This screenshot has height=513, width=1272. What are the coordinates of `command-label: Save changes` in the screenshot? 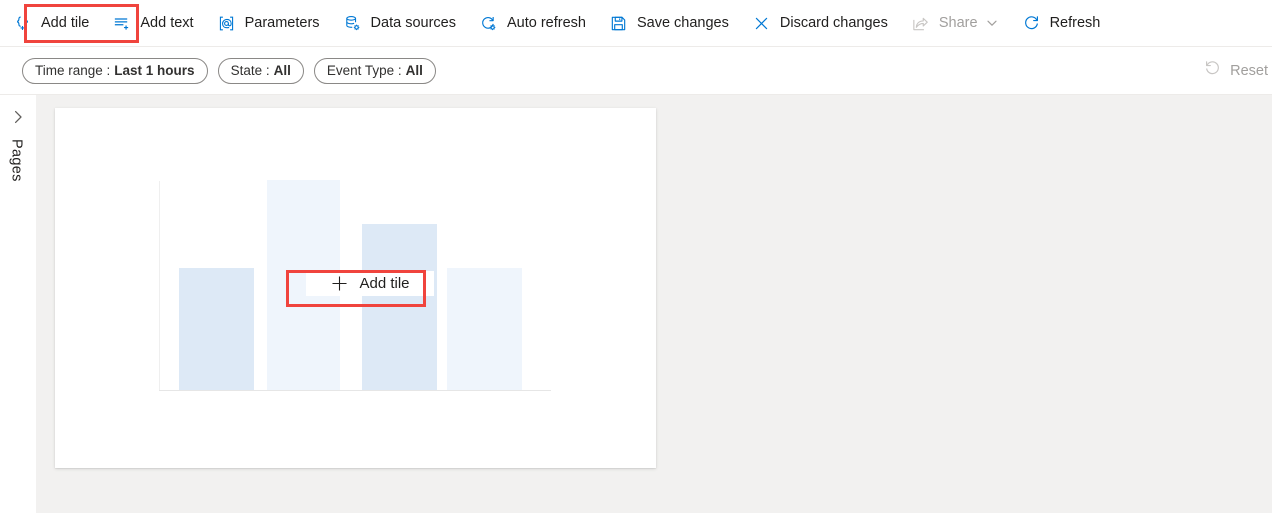 It's located at (682, 22).